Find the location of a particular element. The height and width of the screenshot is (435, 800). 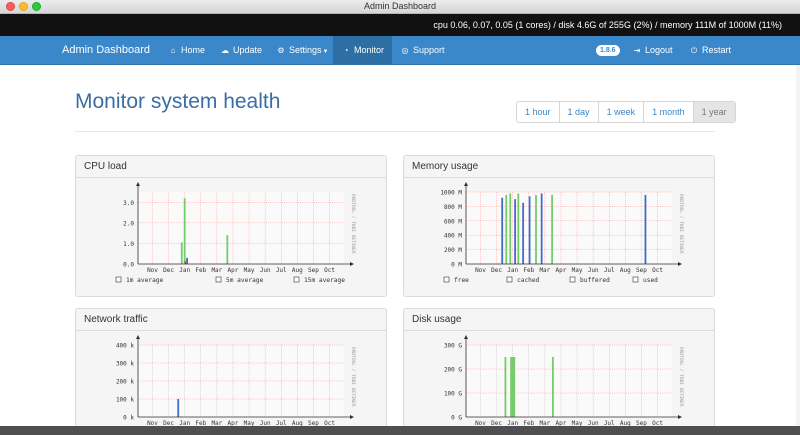

title-divider is located at coordinates (395, 131).